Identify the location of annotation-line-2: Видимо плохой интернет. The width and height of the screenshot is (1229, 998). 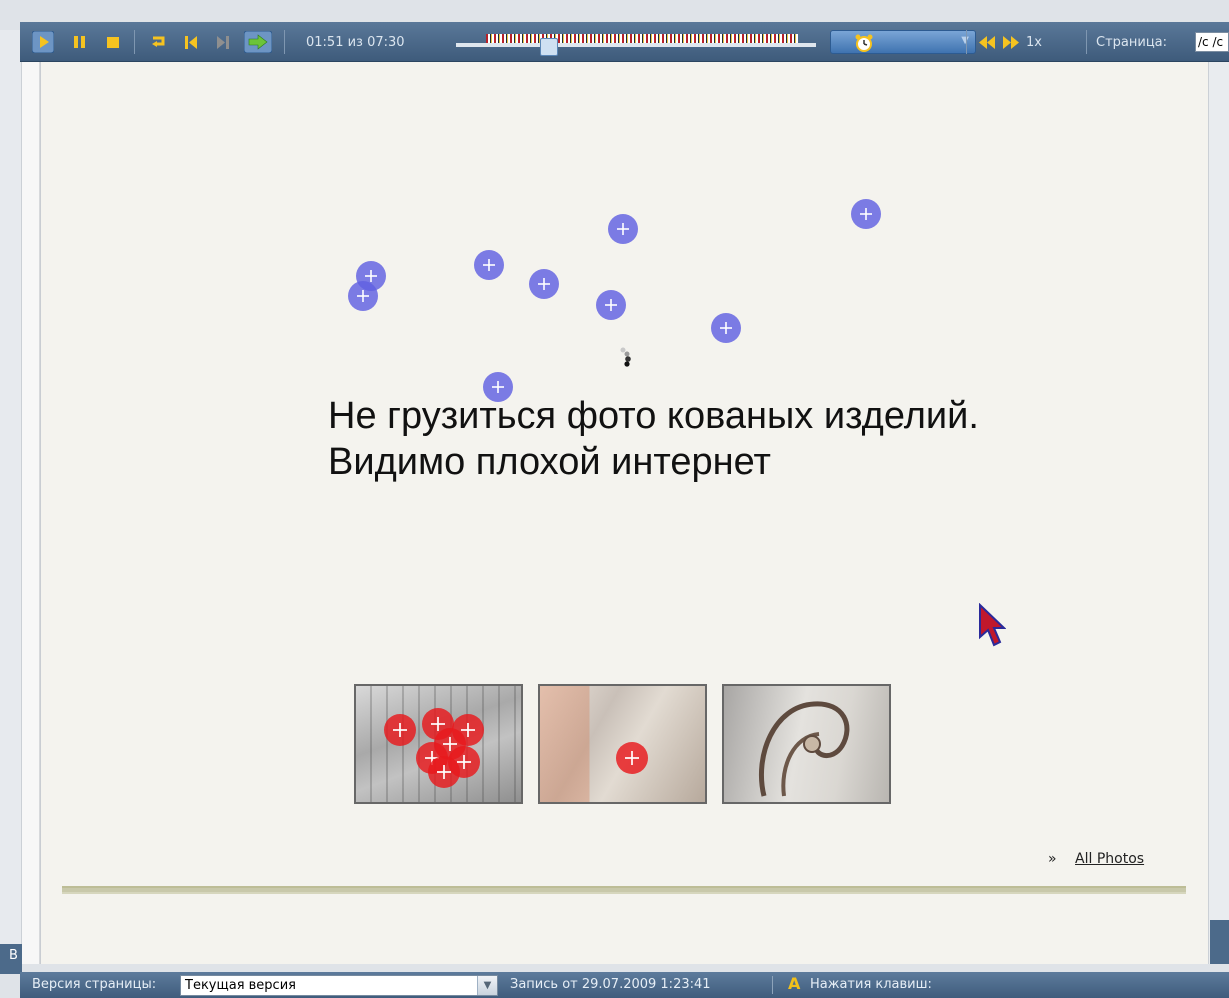
(549, 462).